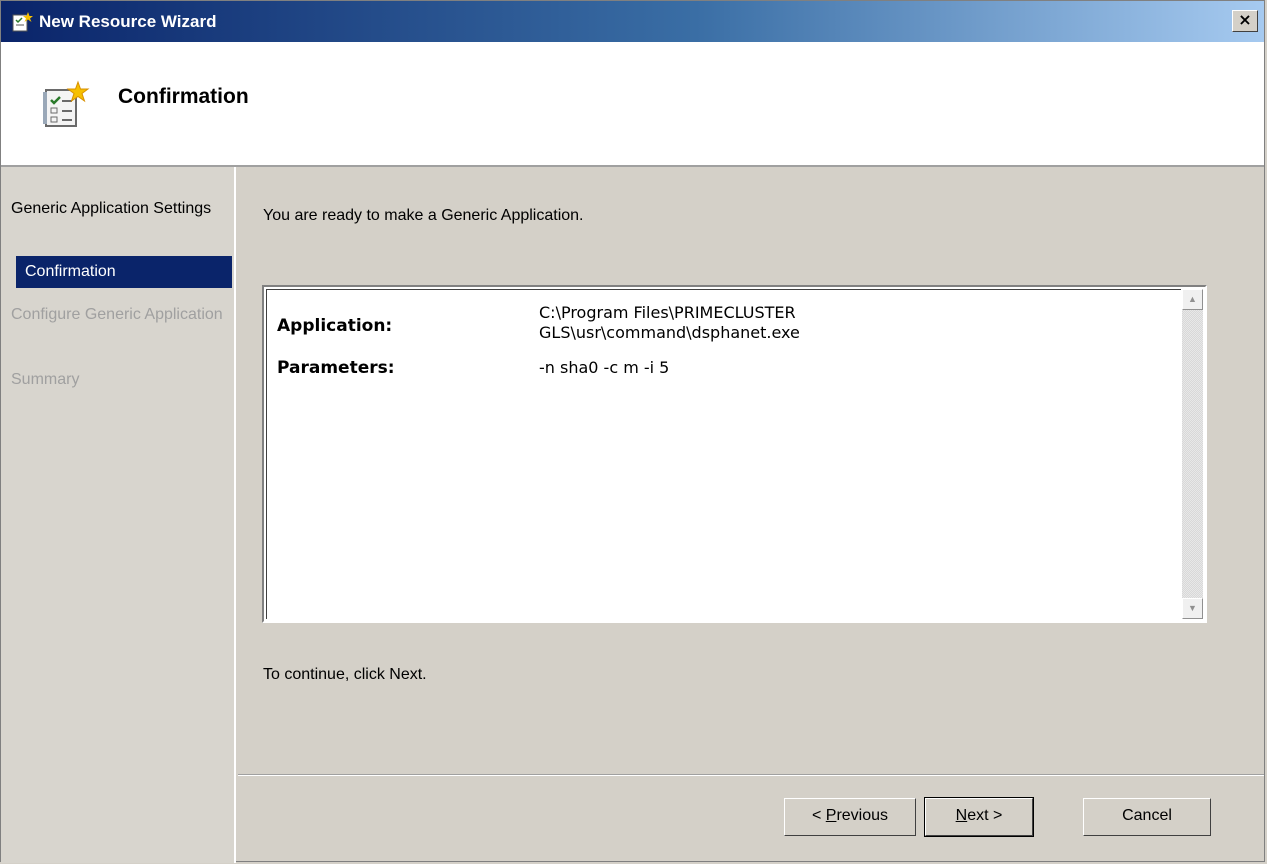 Image resolution: width=1267 pixels, height=864 pixels. Describe the element at coordinates (961, 815) in the screenshot. I see `next-accel: N` at that location.